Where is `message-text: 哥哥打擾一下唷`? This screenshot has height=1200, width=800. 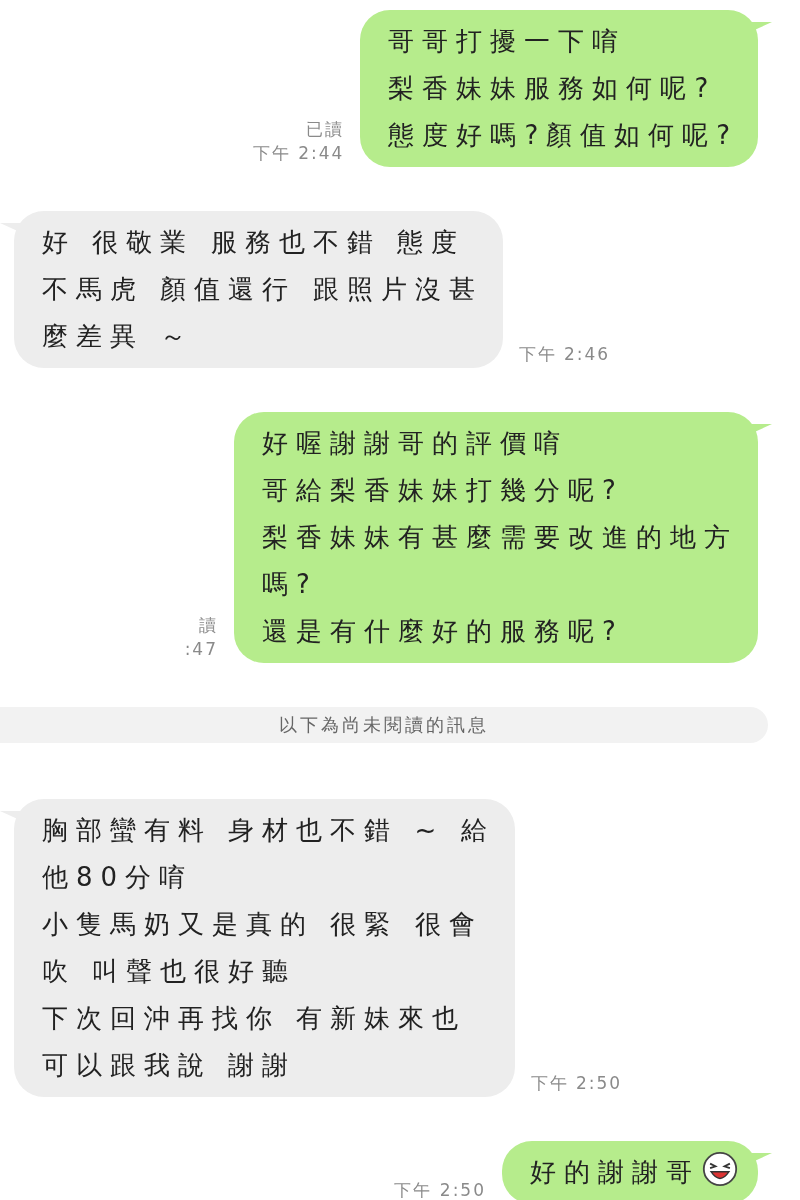
message-text: 哥哥打擾一下唷 is located at coordinates (508, 41).